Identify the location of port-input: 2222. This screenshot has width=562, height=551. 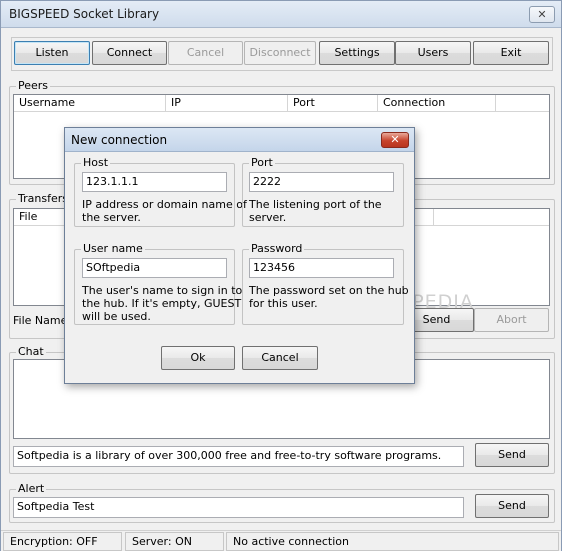
(321, 182).